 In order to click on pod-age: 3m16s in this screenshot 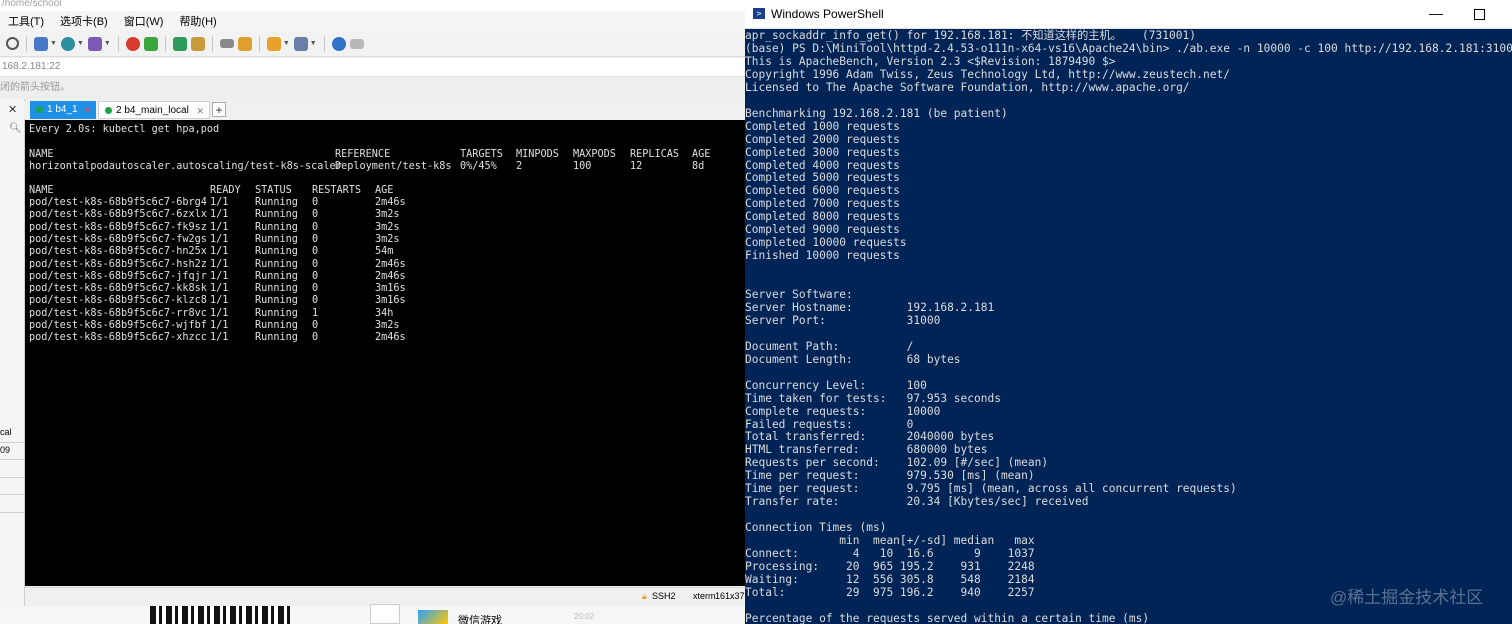, I will do `click(390, 301)`.